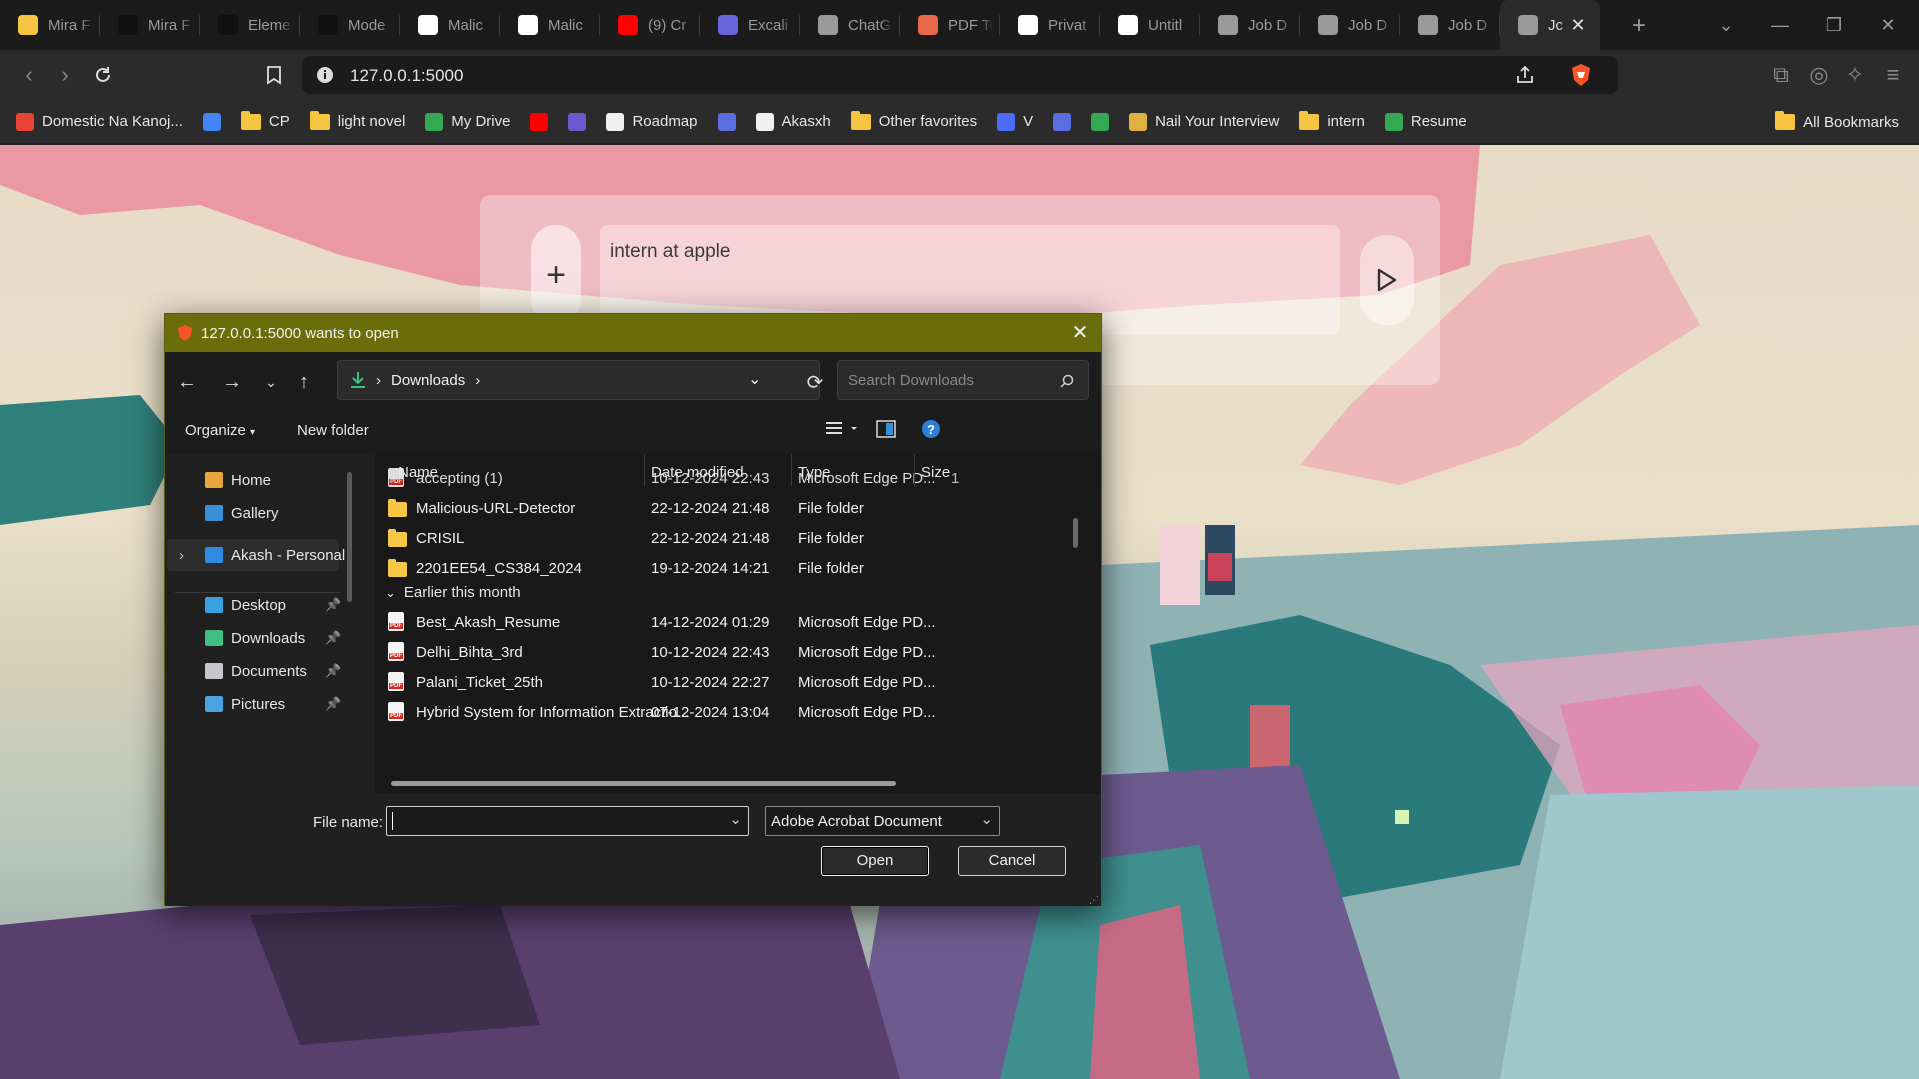  What do you see at coordinates (453, 592) in the screenshot?
I see `group-header-earlier-this-month: ⌄ Earlier this month` at bounding box center [453, 592].